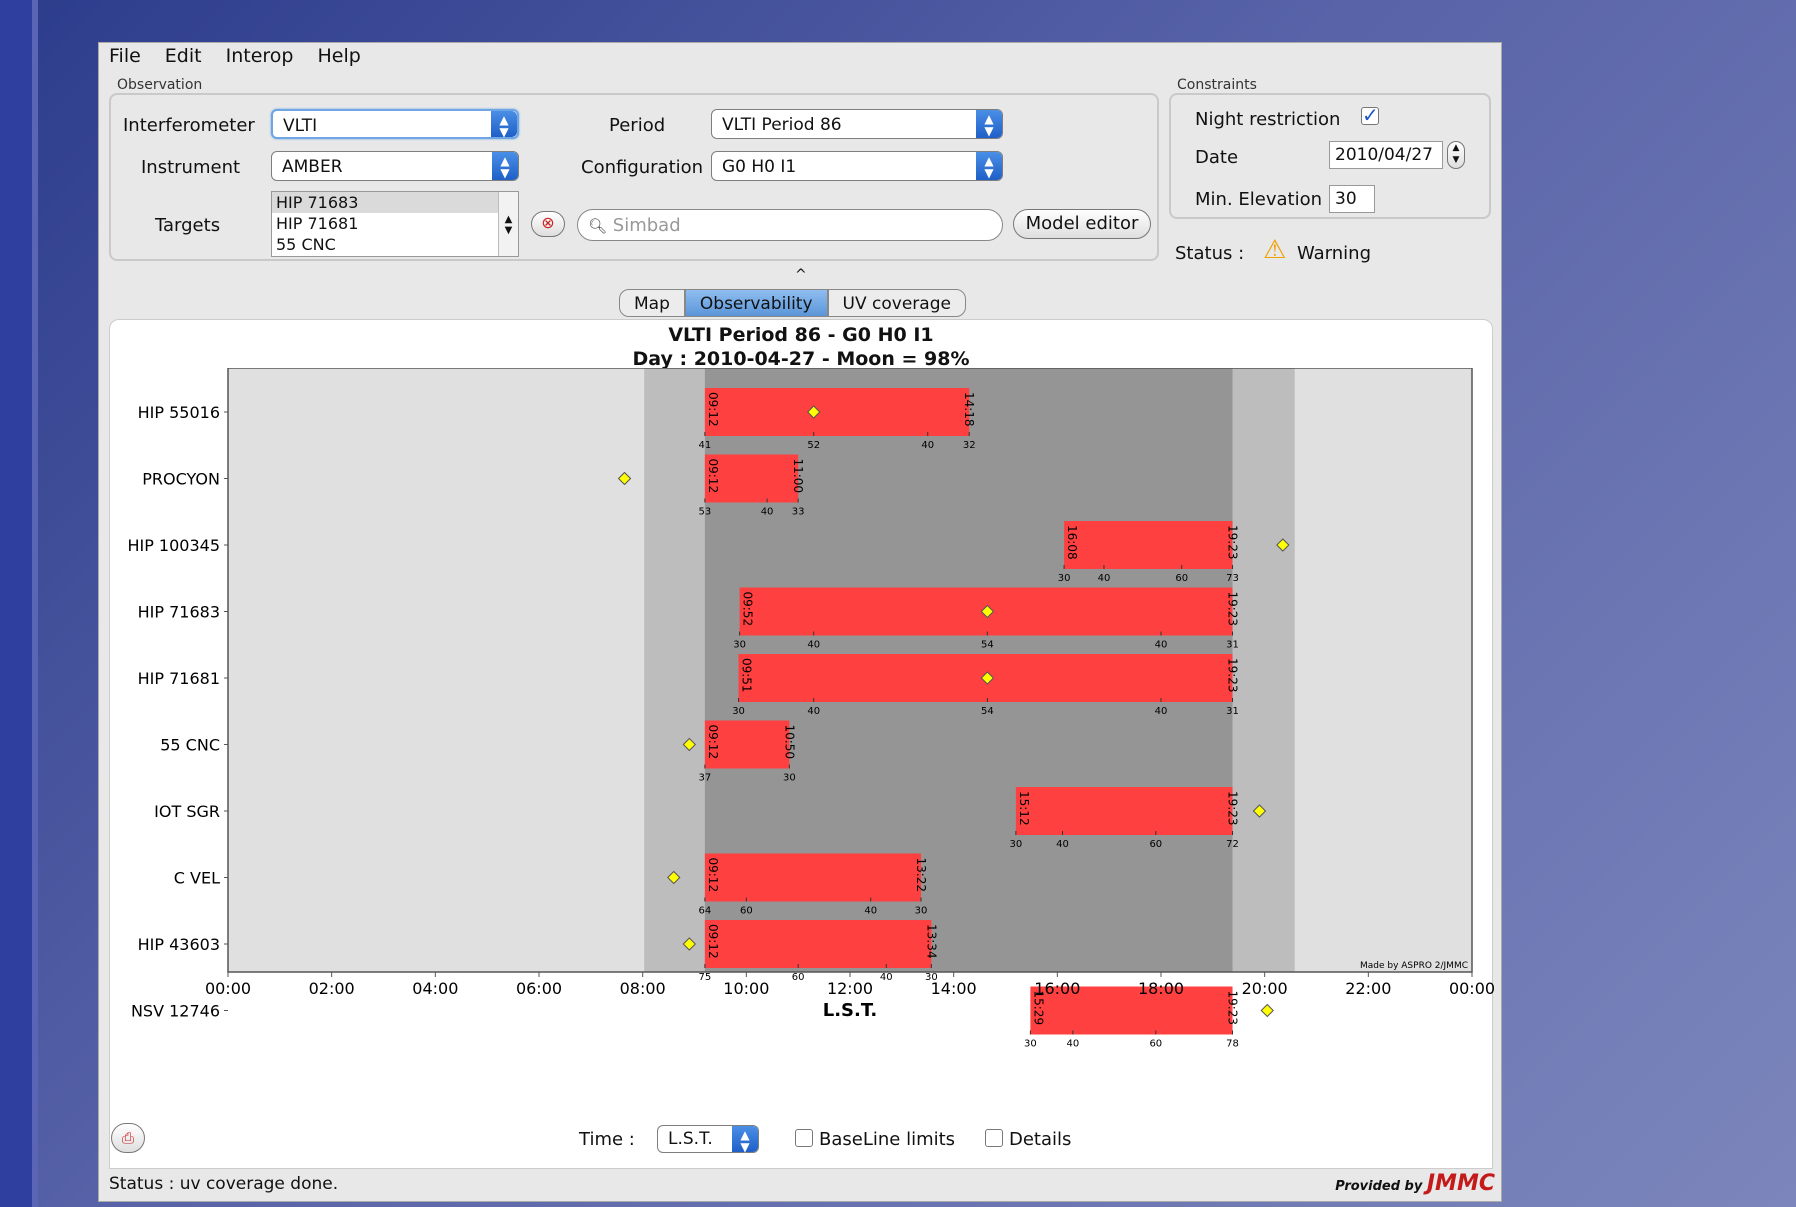 The width and height of the screenshot is (1796, 1207). What do you see at coordinates (813, 445) in the screenshot?
I see `elevation-label: 52` at bounding box center [813, 445].